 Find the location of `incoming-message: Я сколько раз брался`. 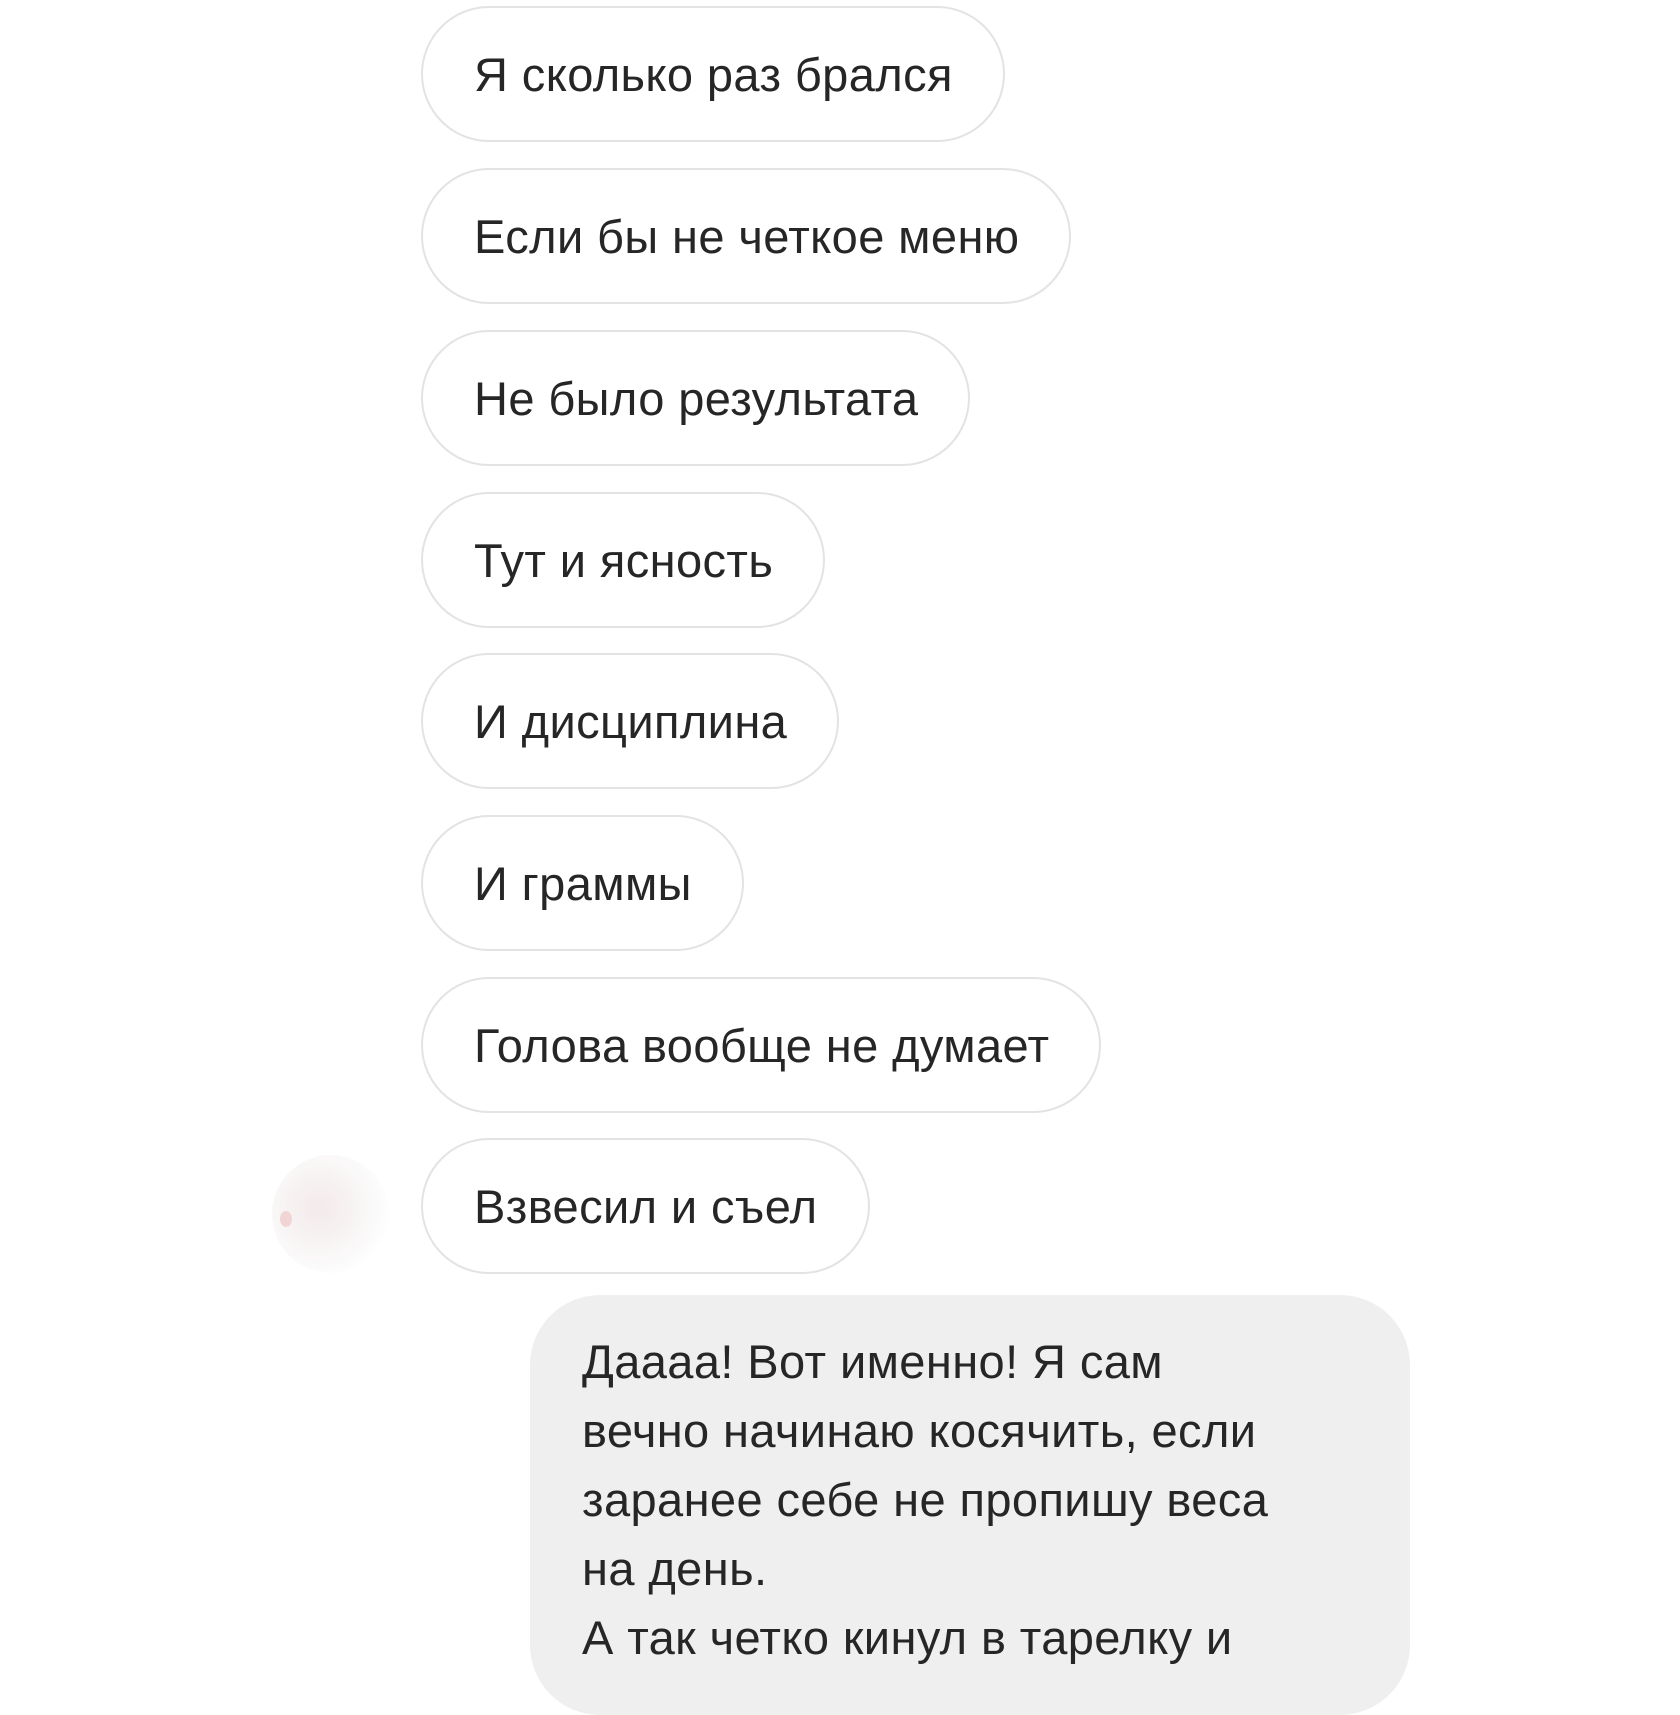

incoming-message: Я сколько раз брался is located at coordinates (713, 74).